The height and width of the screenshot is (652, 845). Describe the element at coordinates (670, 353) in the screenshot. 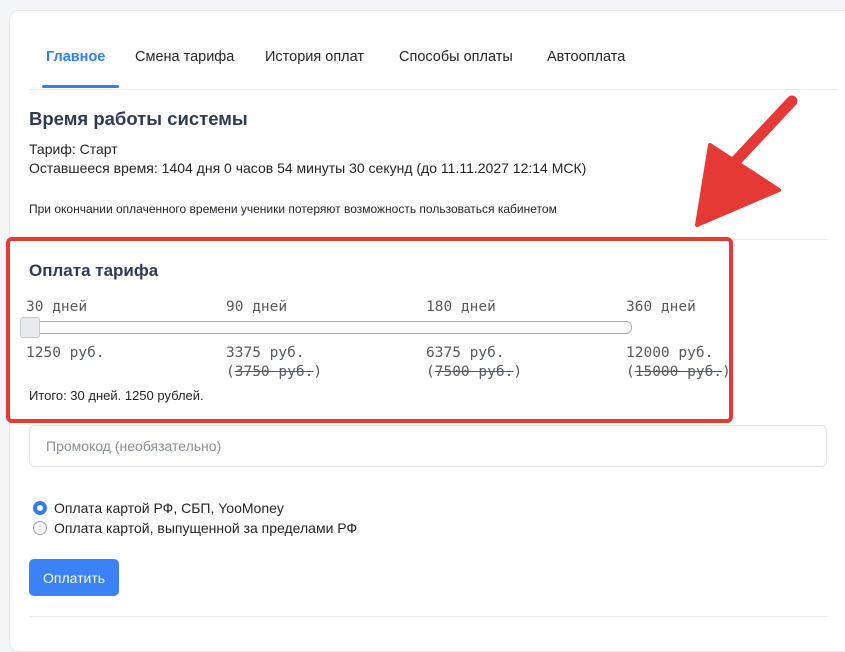

I see `price-label: 12000 руб.` at that location.